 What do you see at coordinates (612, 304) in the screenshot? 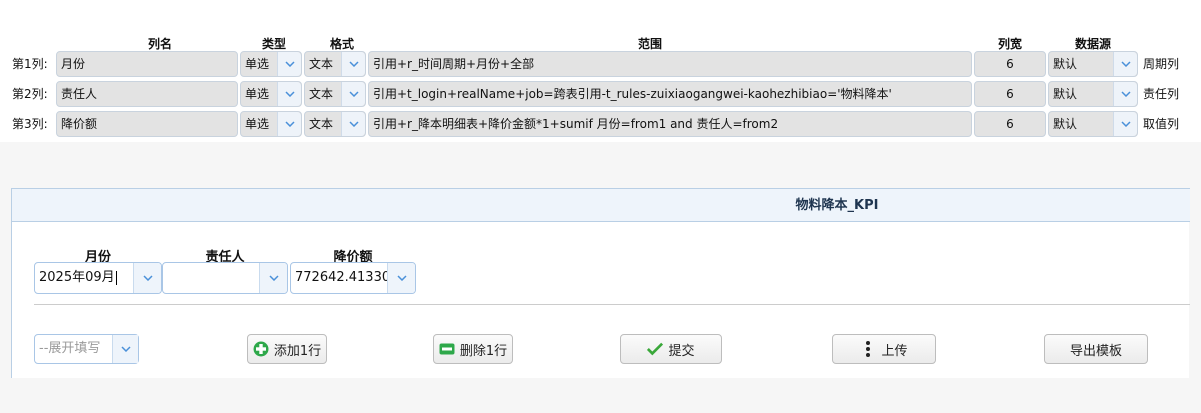
I see `divider` at bounding box center [612, 304].